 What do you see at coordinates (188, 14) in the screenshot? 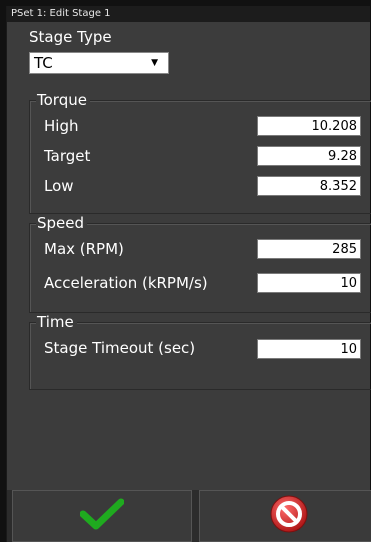
I see `window-title: PSet 1: Edit Stage 1` at bounding box center [188, 14].